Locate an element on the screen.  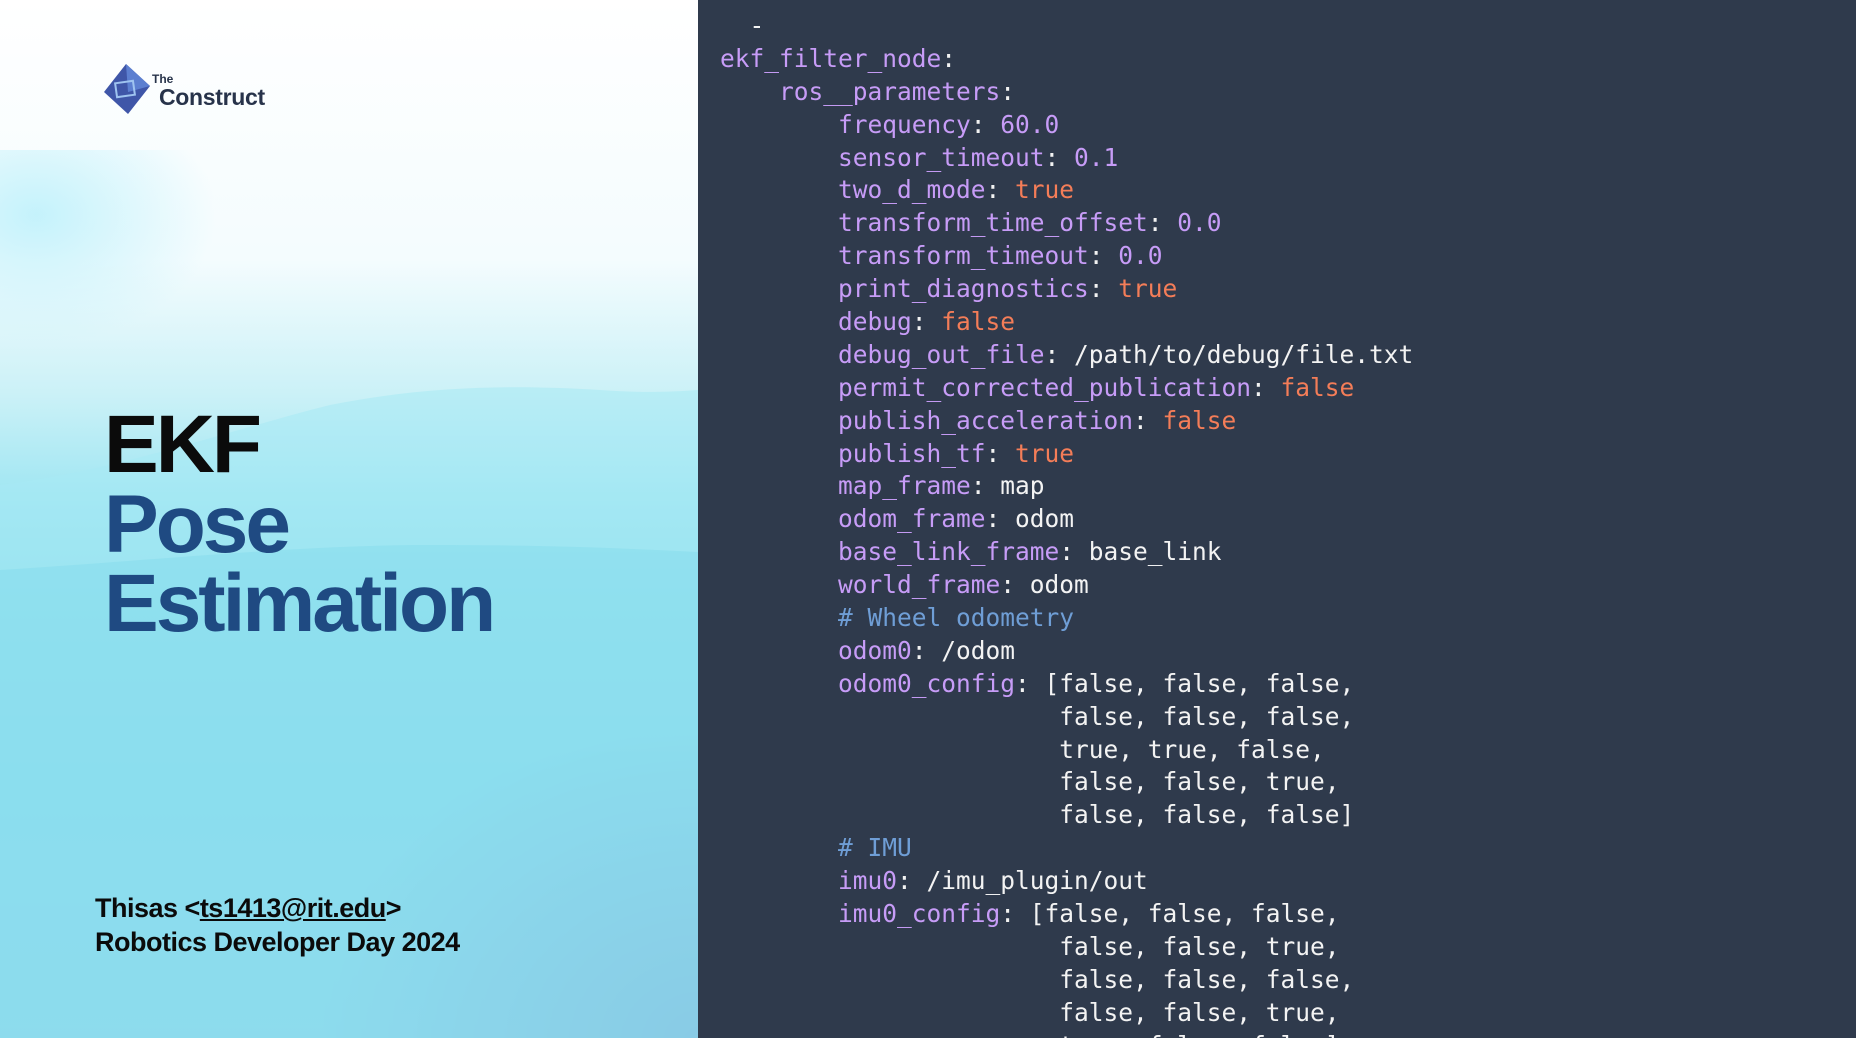
code-token: base_link is located at coordinates (1155, 552).